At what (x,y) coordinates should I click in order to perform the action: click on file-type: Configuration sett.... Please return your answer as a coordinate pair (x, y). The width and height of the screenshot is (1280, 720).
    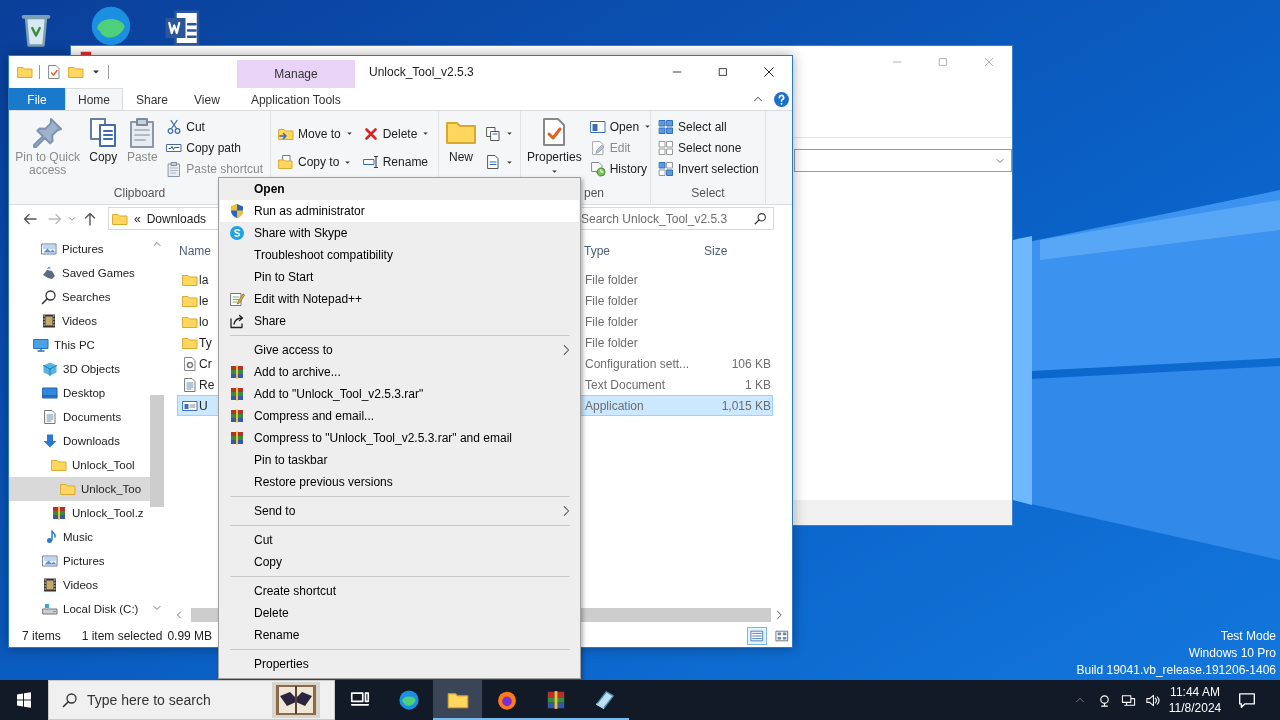
    Looking at the image, I should click on (638, 363).